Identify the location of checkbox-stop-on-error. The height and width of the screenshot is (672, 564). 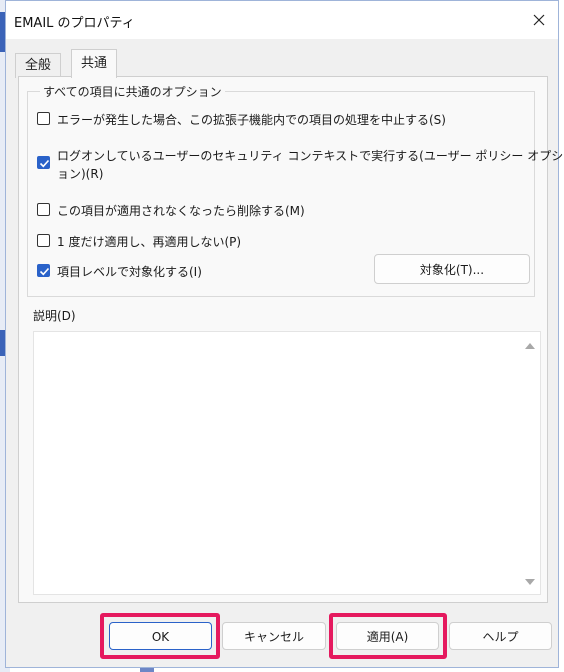
(43, 118).